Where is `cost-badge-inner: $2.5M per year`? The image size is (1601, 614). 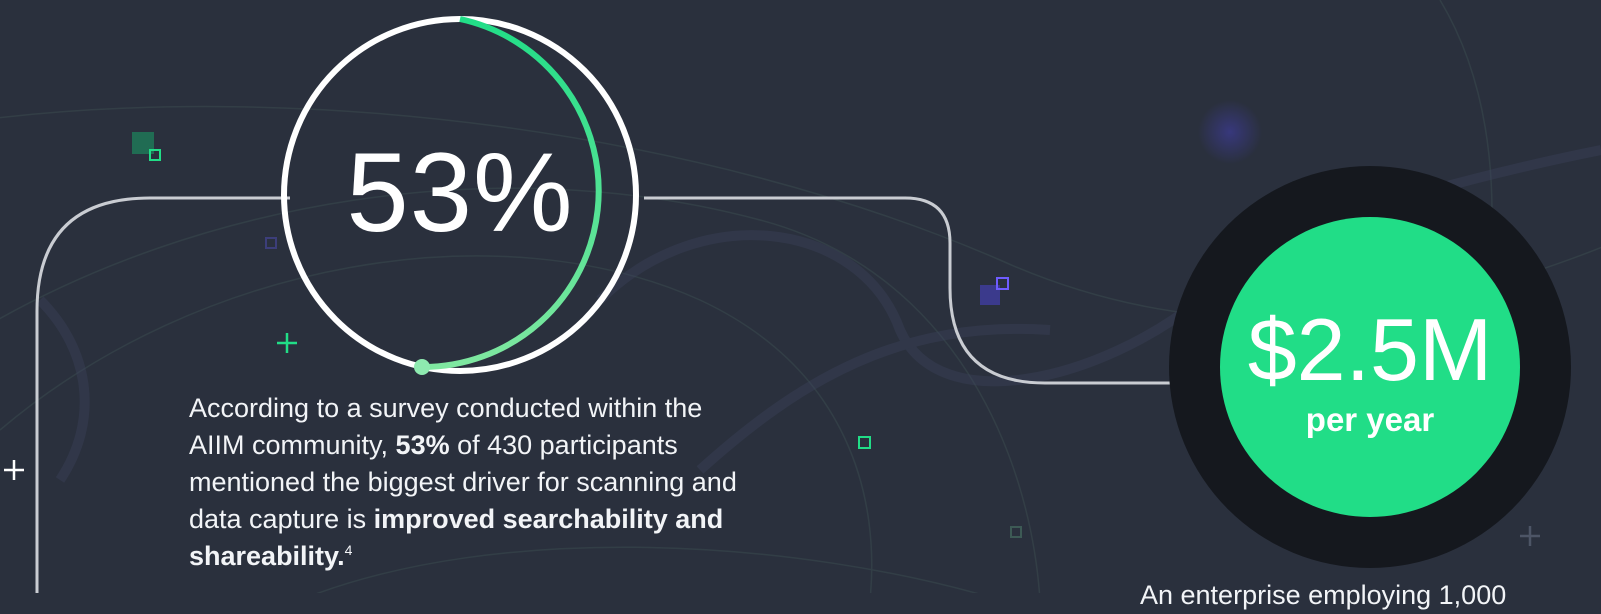 cost-badge-inner: $2.5M per year is located at coordinates (1370, 367).